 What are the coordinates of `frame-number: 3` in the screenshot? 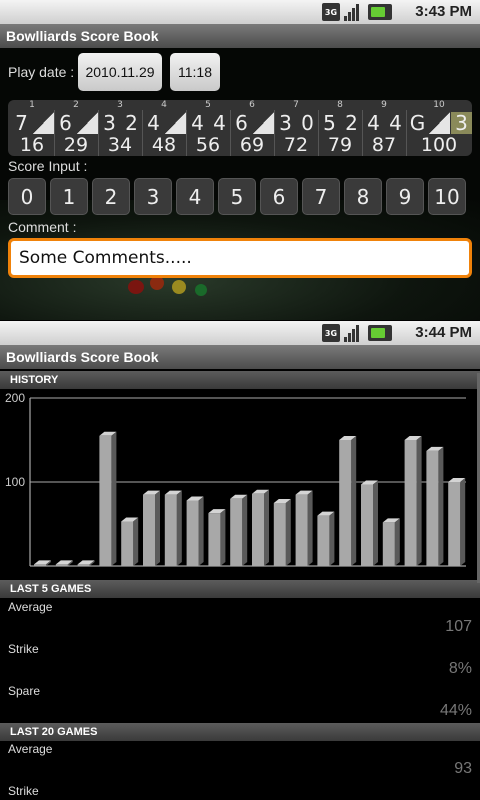 It's located at (120, 105).